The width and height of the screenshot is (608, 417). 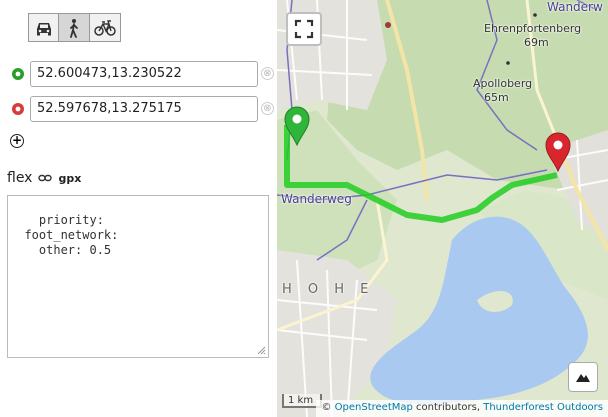 What do you see at coordinates (71, 235) in the screenshot?
I see `custom-model-text: priority: foot_network: other: 0.5` at bounding box center [71, 235].